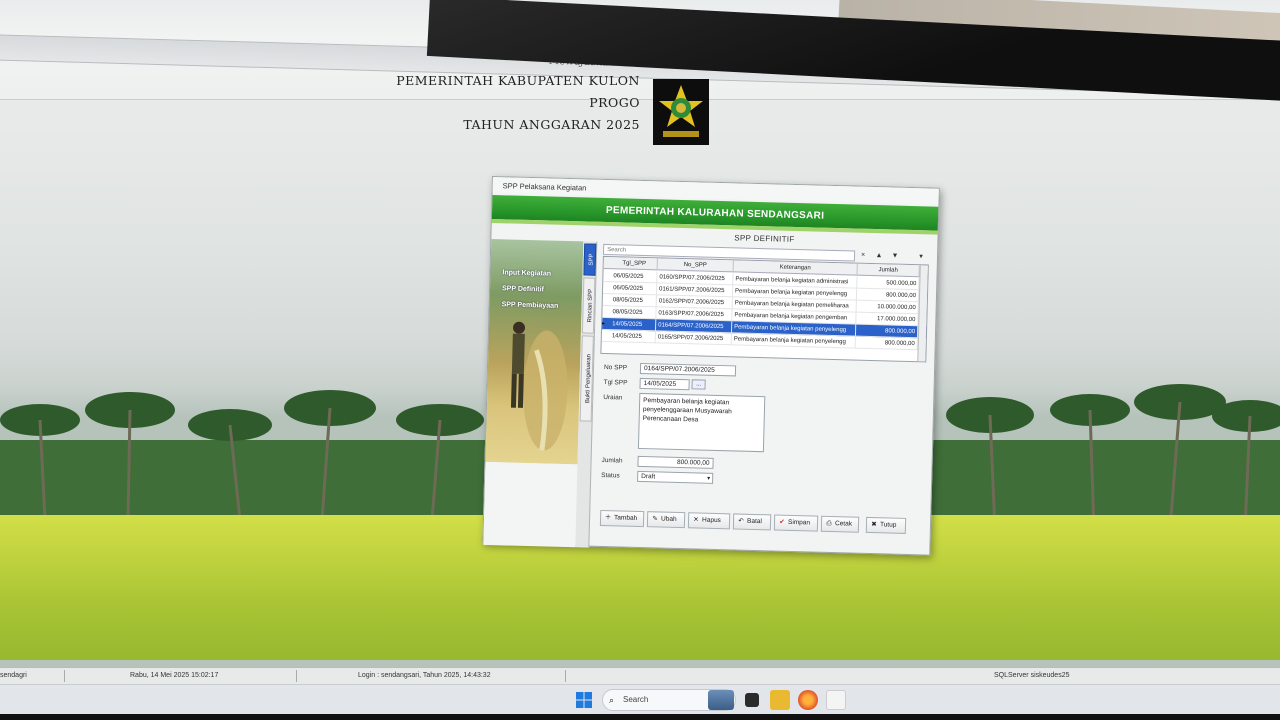 This screenshot has height=720, width=1280. Describe the element at coordinates (752, 522) in the screenshot. I see `batal-button: ↶ Batal` at that location.